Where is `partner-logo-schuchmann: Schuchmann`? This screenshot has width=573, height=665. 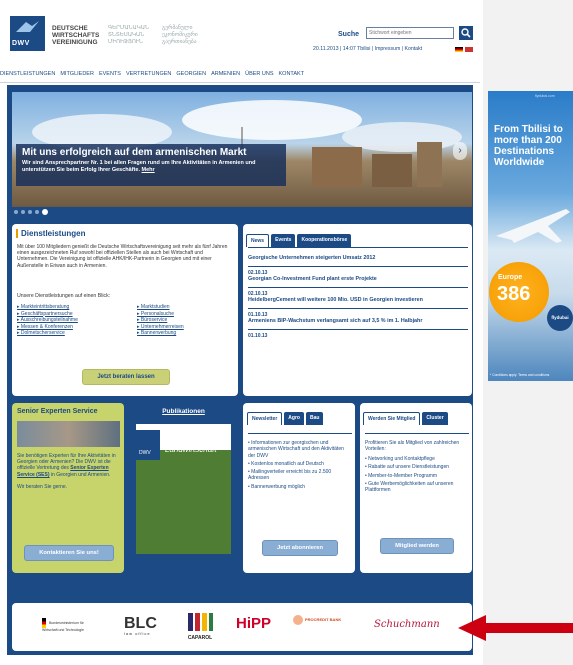
partner-logo-schuchmann: Schuchmann is located at coordinates (407, 624).